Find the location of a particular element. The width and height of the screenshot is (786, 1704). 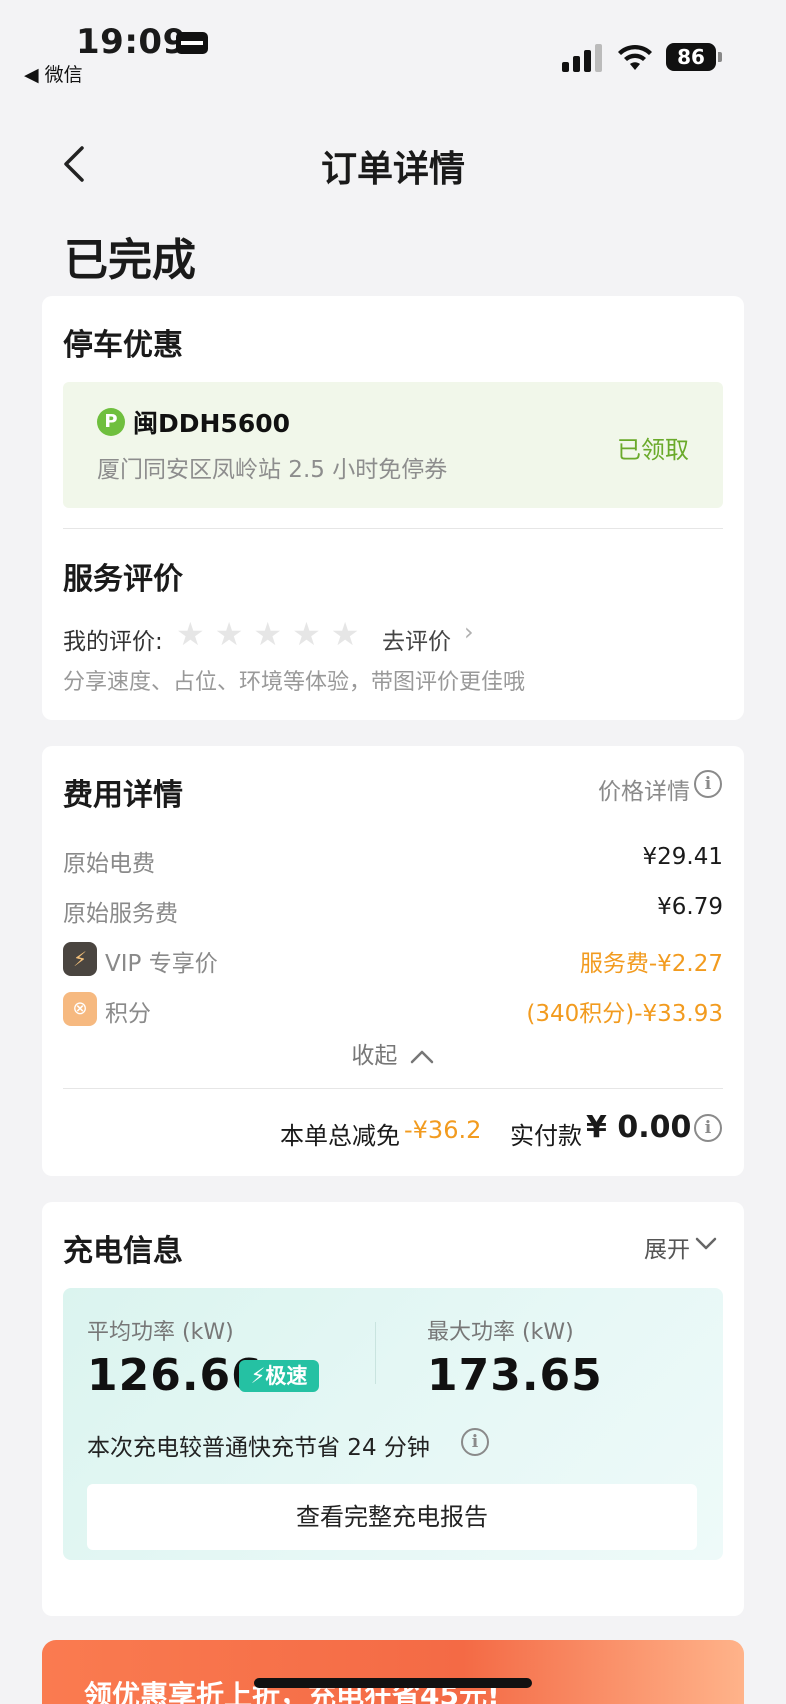

sim-card-icon is located at coordinates (192, 43).